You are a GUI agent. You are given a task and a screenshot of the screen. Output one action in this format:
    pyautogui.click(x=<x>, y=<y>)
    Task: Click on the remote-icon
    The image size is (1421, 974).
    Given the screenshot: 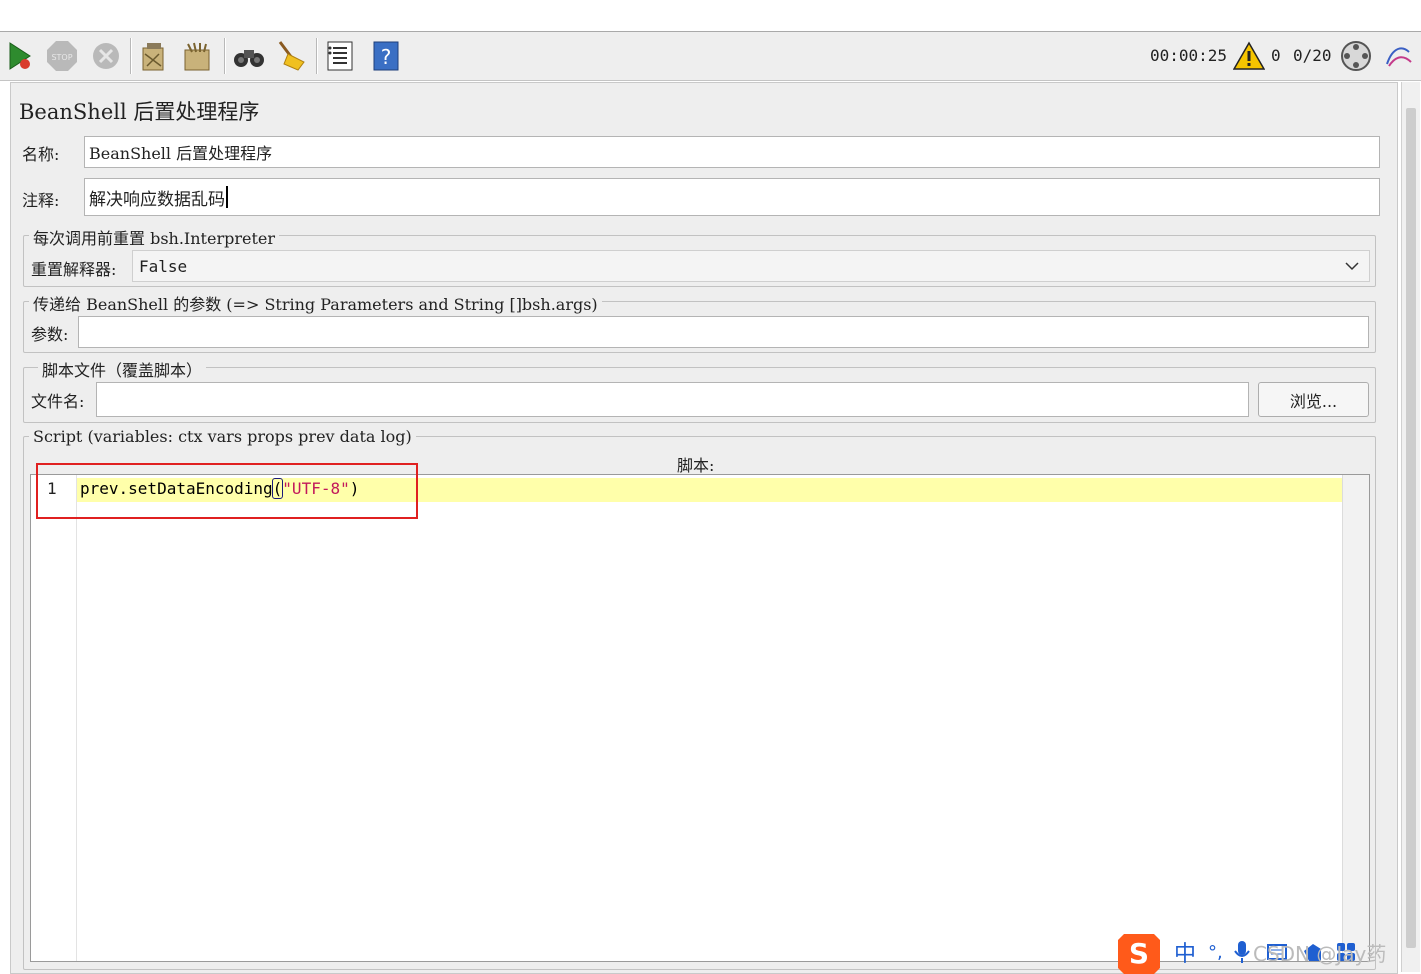 What is the action you would take?
    pyautogui.click(x=1356, y=56)
    